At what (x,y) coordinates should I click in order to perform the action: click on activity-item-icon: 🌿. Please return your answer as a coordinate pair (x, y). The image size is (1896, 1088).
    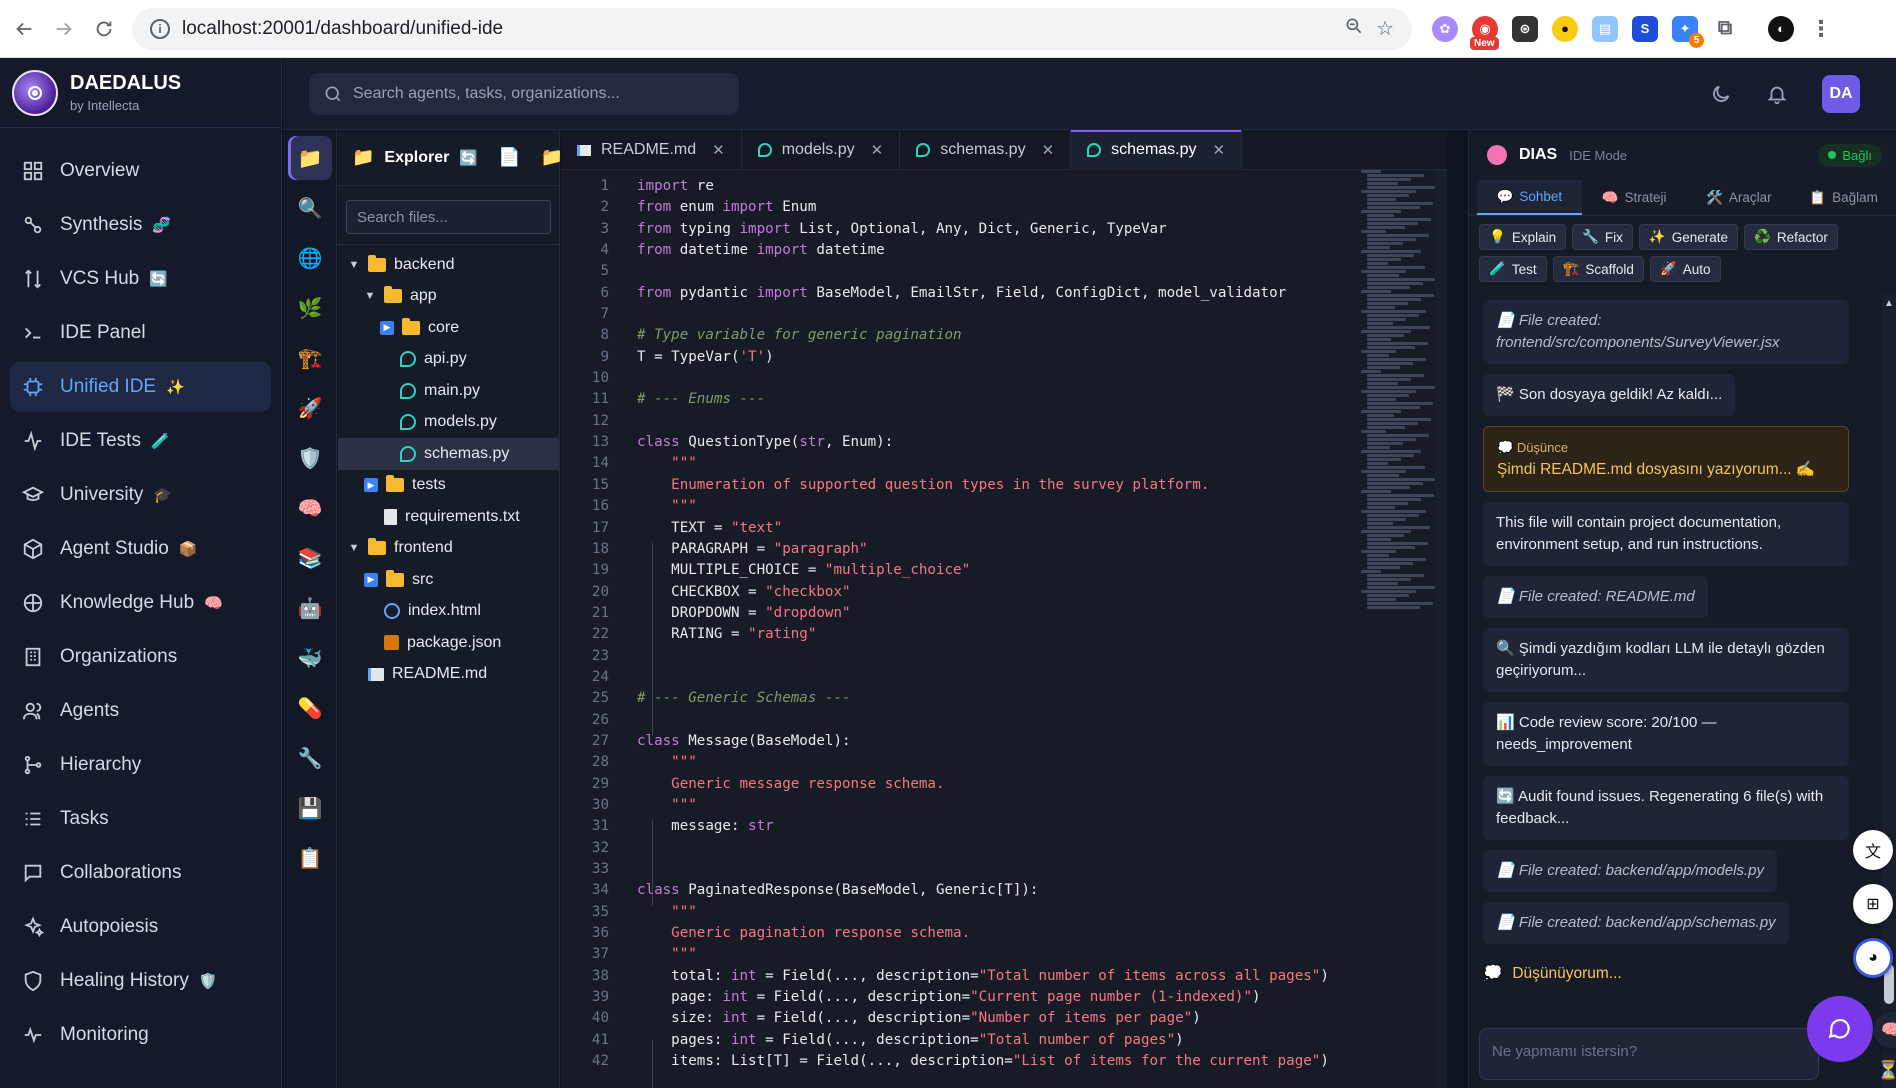
    Looking at the image, I should click on (310, 308).